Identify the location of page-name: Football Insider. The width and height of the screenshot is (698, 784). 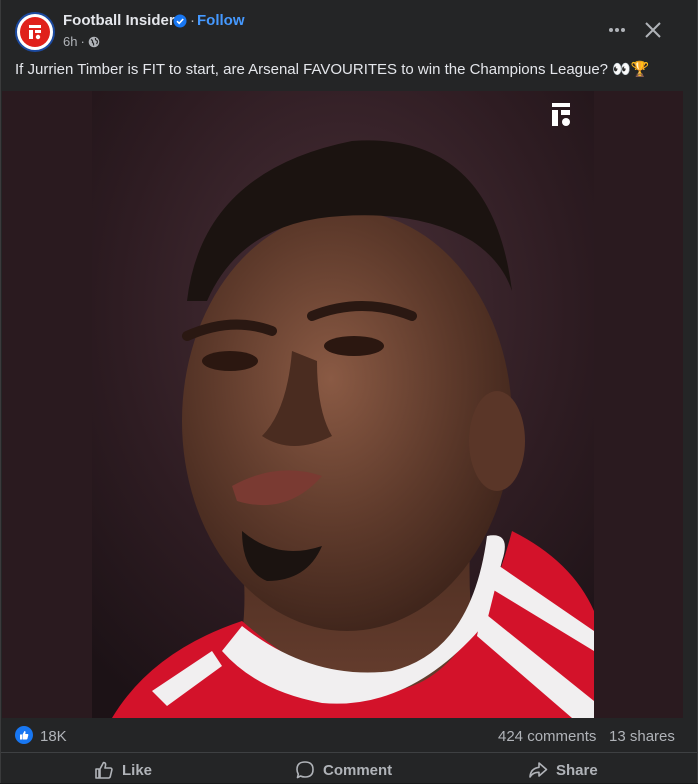
(119, 20).